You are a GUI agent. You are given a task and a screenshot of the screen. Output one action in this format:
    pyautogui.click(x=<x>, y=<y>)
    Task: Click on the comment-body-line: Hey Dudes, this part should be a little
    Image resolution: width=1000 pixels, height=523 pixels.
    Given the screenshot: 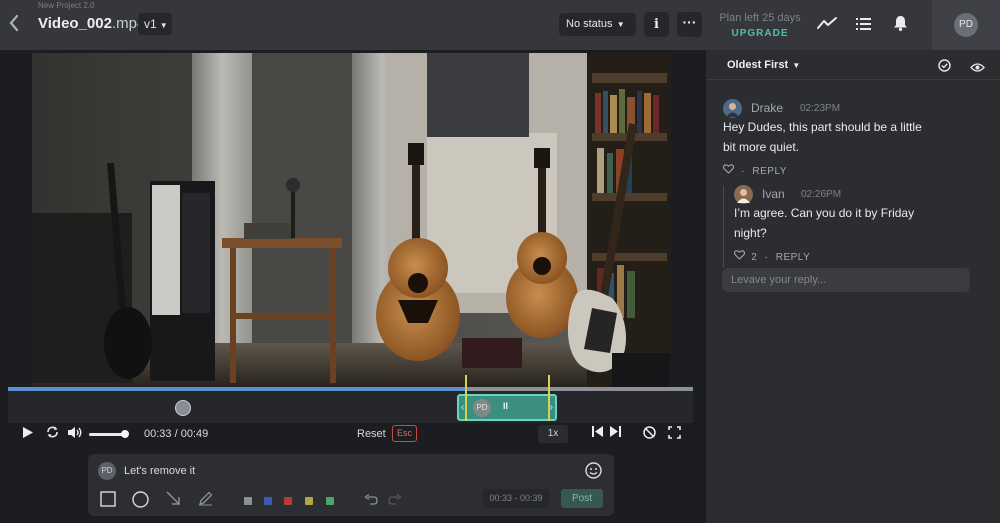 What is the action you would take?
    pyautogui.click(x=822, y=127)
    